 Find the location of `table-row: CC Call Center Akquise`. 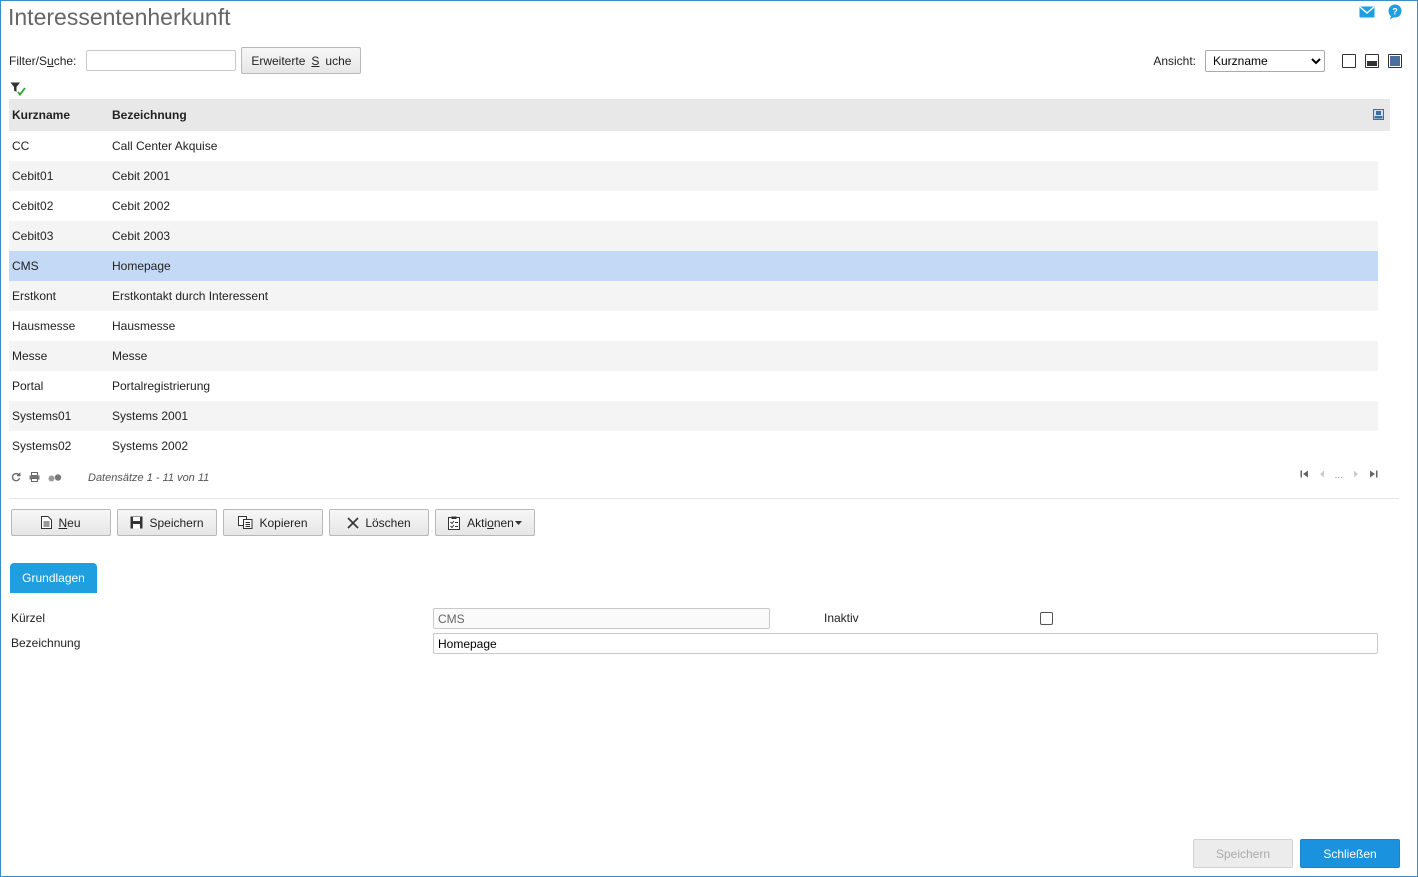

table-row: CC Call Center Akquise is located at coordinates (693, 146).